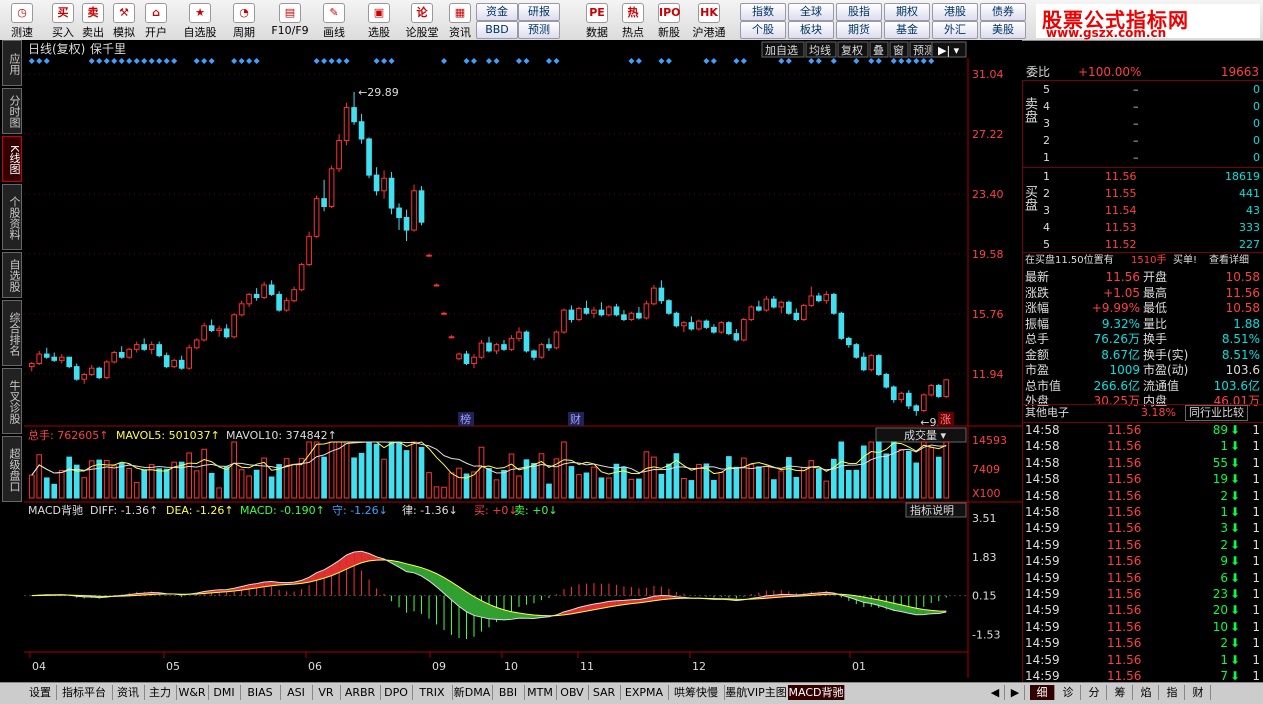  Describe the element at coordinates (22, 20) in the screenshot. I see `tool-clock-button: ◷测速` at that location.